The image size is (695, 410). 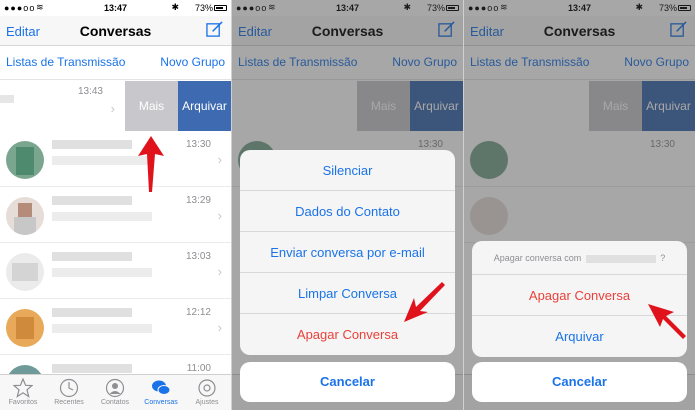 What do you see at coordinates (198, 312) in the screenshot?
I see `chat-time: 12:12` at bounding box center [198, 312].